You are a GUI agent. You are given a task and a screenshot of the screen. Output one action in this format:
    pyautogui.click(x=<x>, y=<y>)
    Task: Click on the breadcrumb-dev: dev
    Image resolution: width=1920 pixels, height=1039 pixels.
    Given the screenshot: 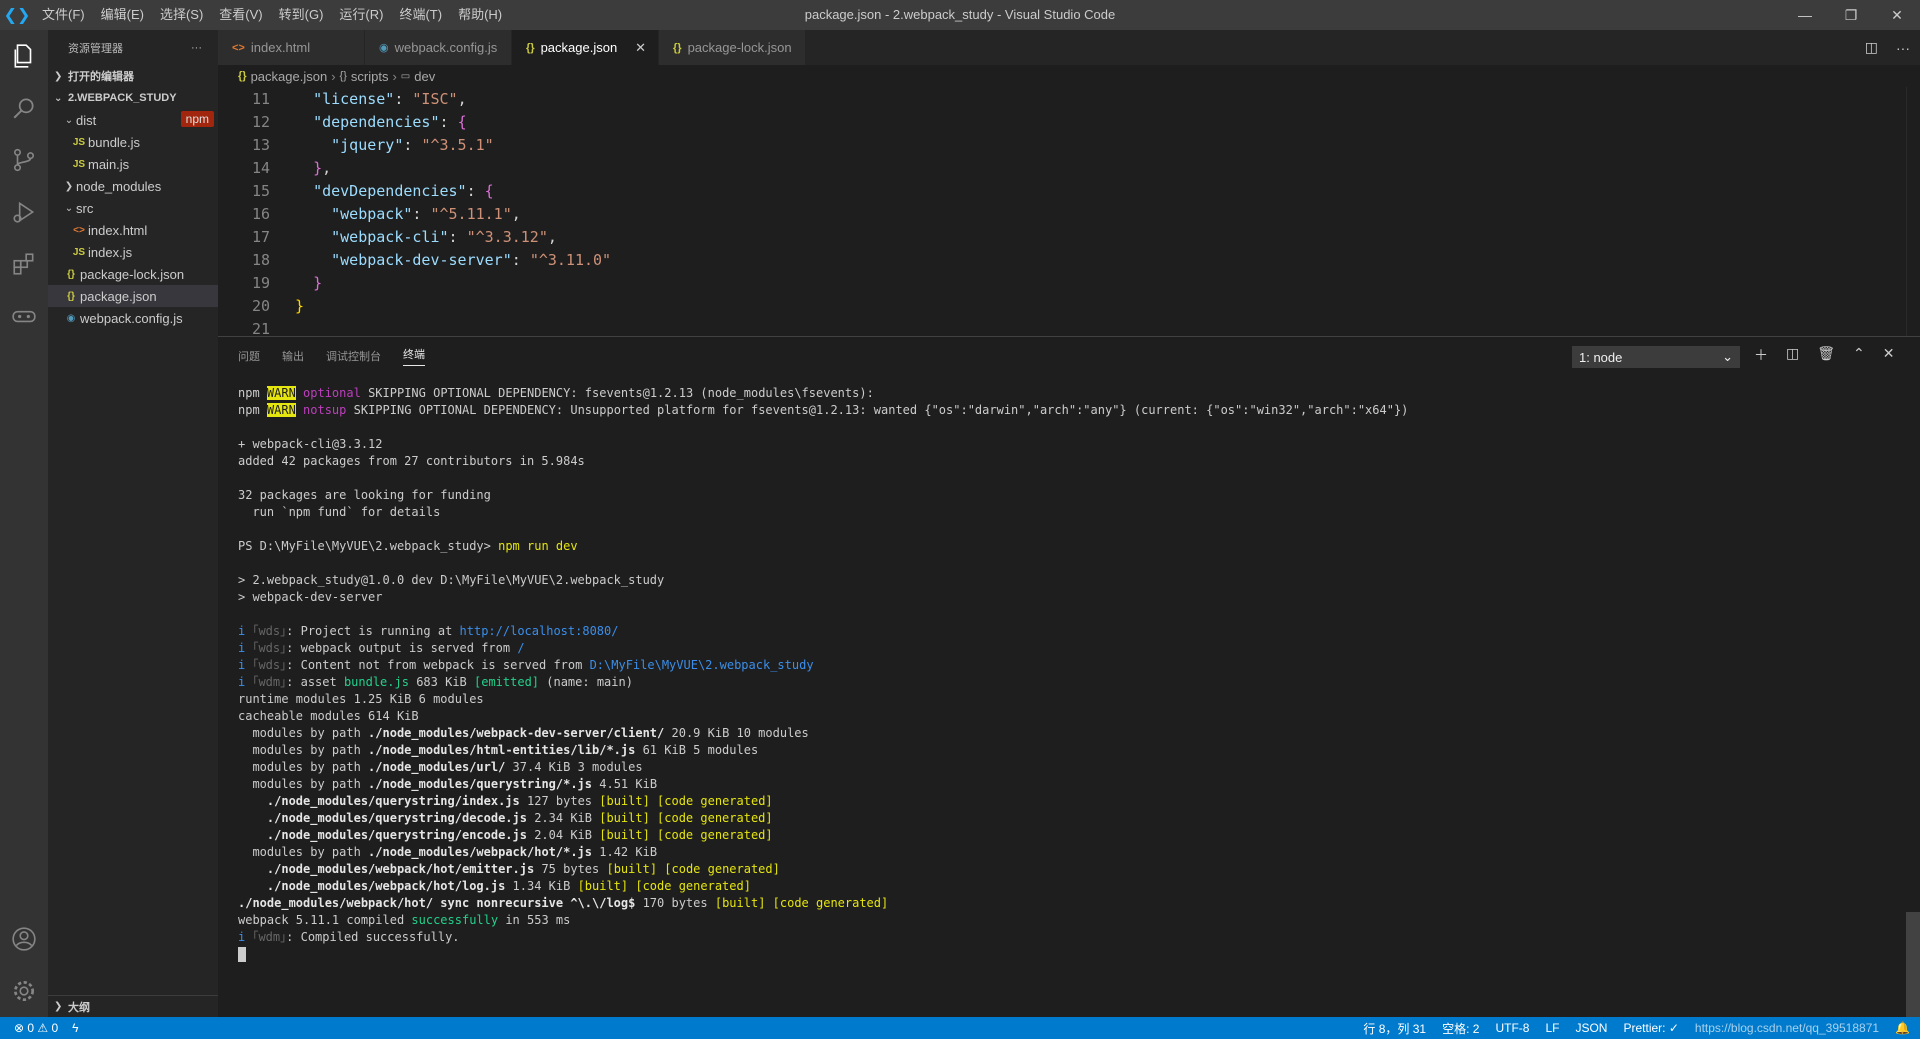 What is the action you would take?
    pyautogui.click(x=424, y=76)
    